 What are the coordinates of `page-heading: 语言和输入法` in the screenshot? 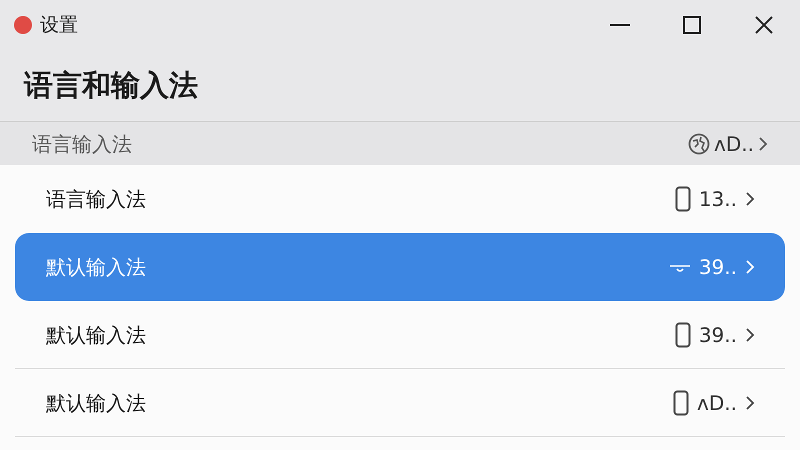 It's located at (111, 85).